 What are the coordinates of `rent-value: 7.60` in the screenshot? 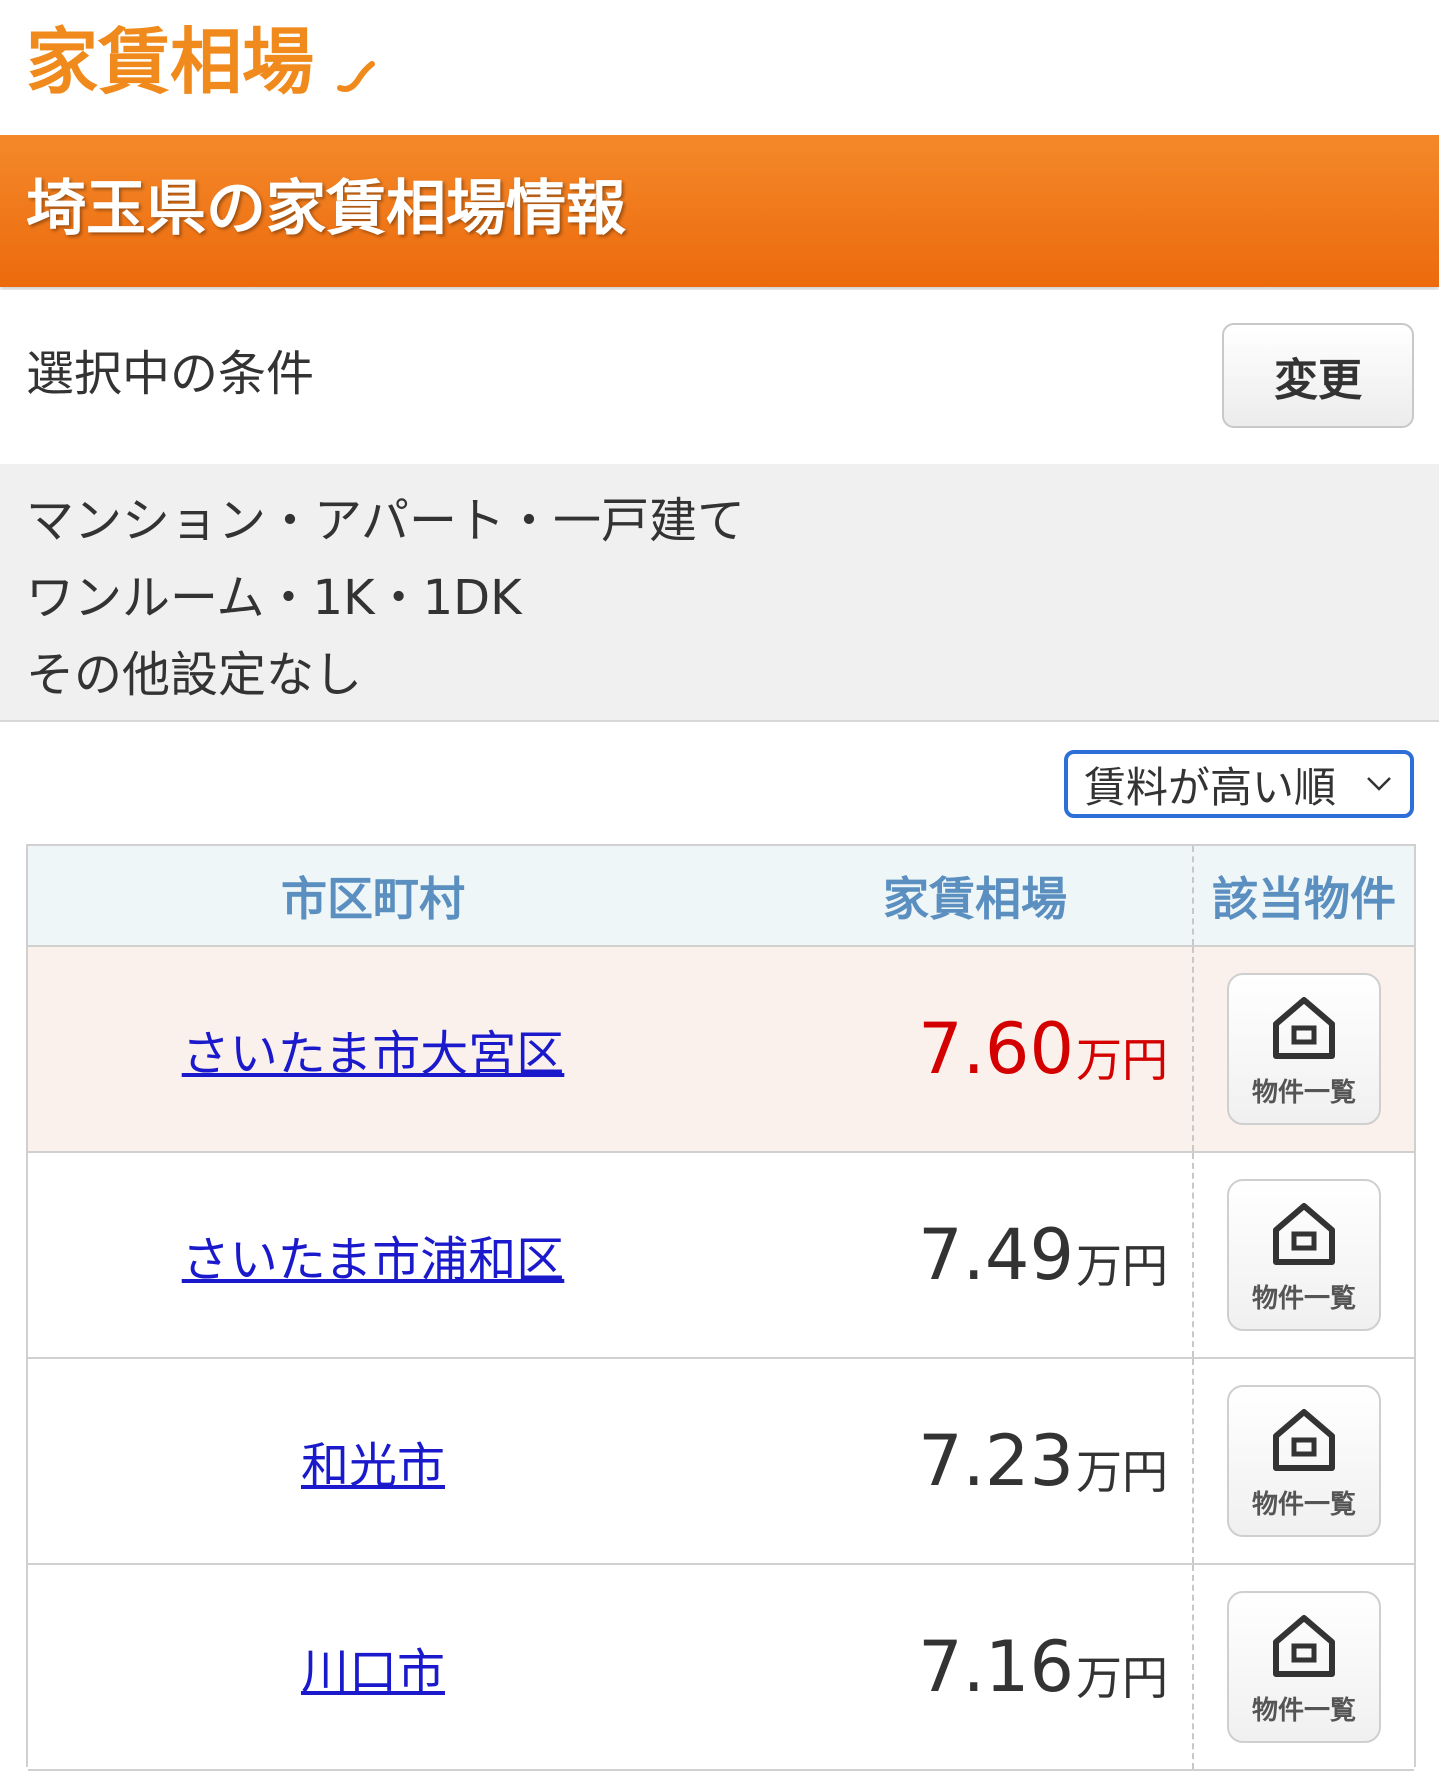 It's located at (996, 1049).